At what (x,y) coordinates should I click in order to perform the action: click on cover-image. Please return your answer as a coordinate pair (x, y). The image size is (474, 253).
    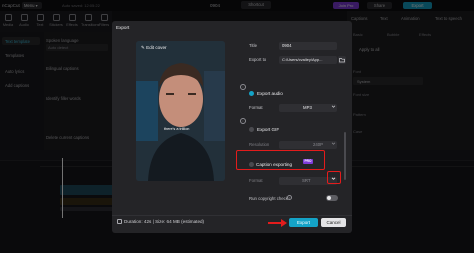
    Looking at the image, I should click on (180, 111).